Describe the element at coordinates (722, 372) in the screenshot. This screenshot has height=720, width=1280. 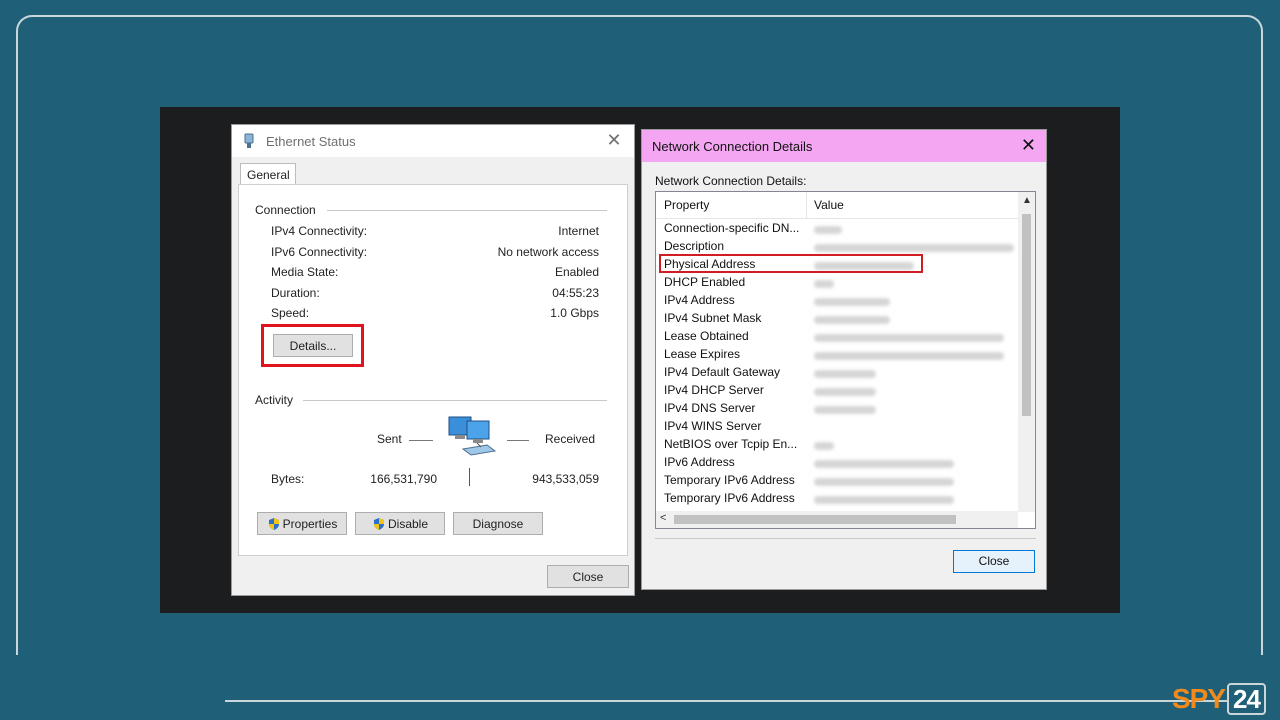
I see `list-item: IPv4 Default Gateway` at that location.